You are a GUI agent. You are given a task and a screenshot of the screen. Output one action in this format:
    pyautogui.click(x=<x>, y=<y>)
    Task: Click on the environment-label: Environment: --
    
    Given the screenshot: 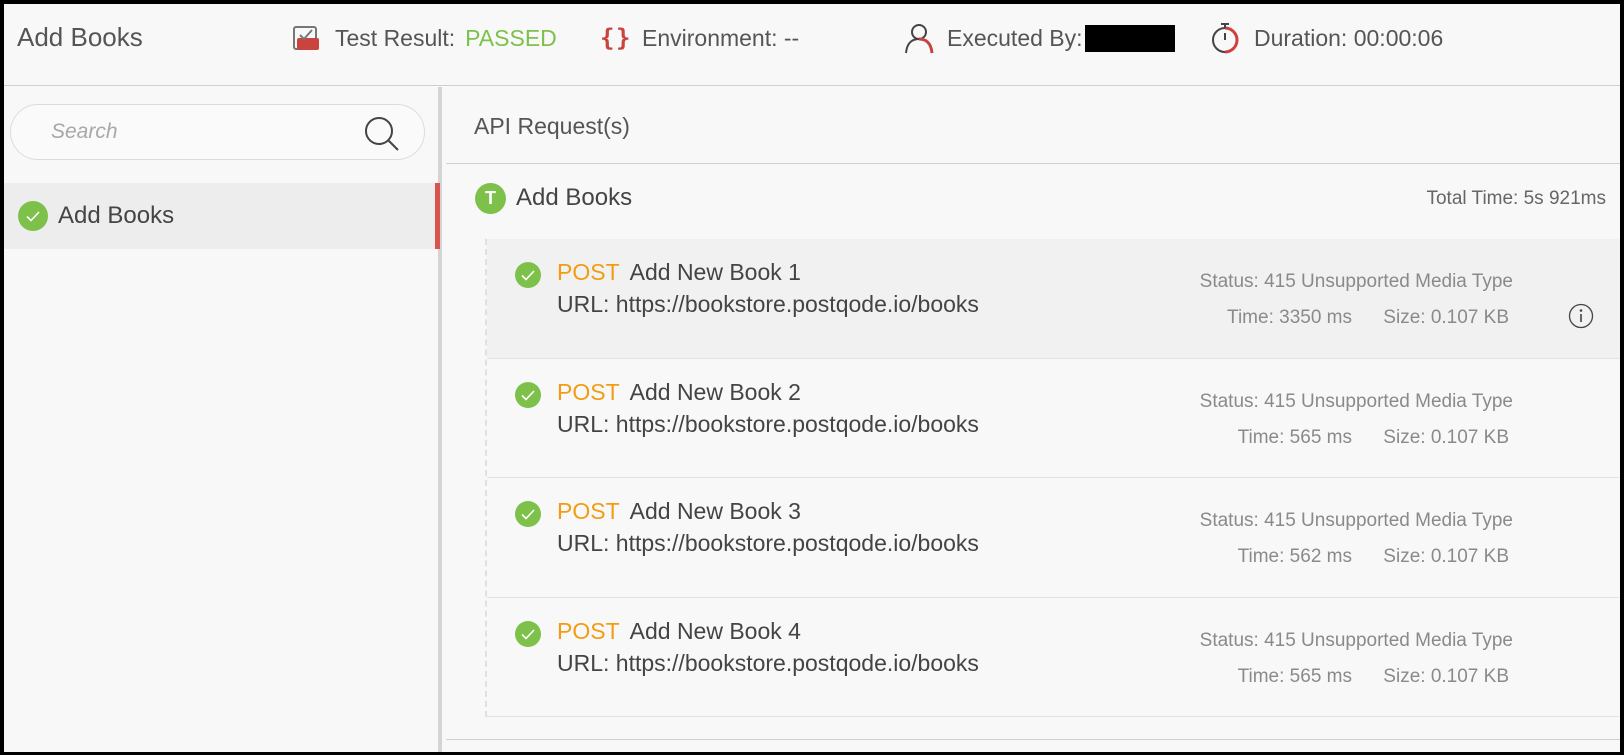 What is the action you would take?
    pyautogui.click(x=721, y=37)
    